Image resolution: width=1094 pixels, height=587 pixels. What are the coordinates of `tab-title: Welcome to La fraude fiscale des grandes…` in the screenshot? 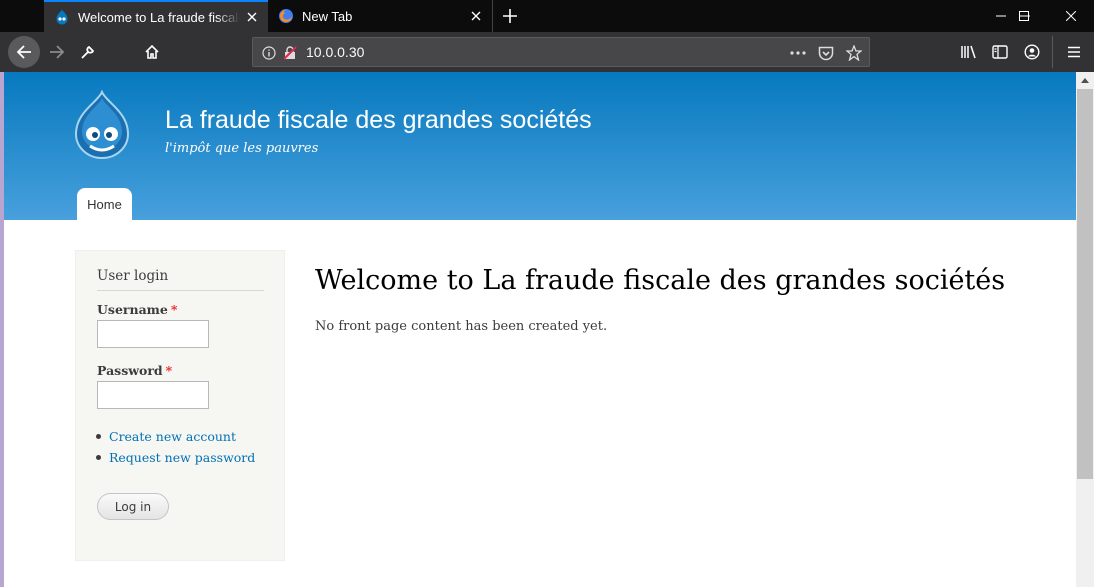 It's located at (159, 17).